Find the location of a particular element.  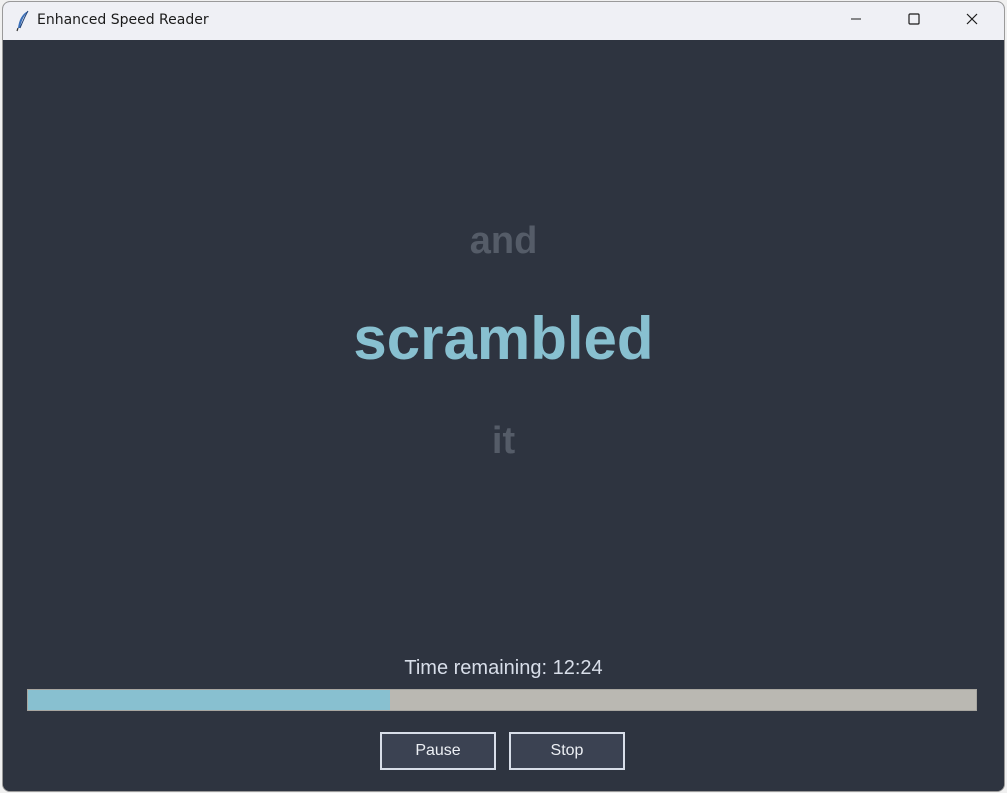

minimize-icon is located at coordinates (856, 21).